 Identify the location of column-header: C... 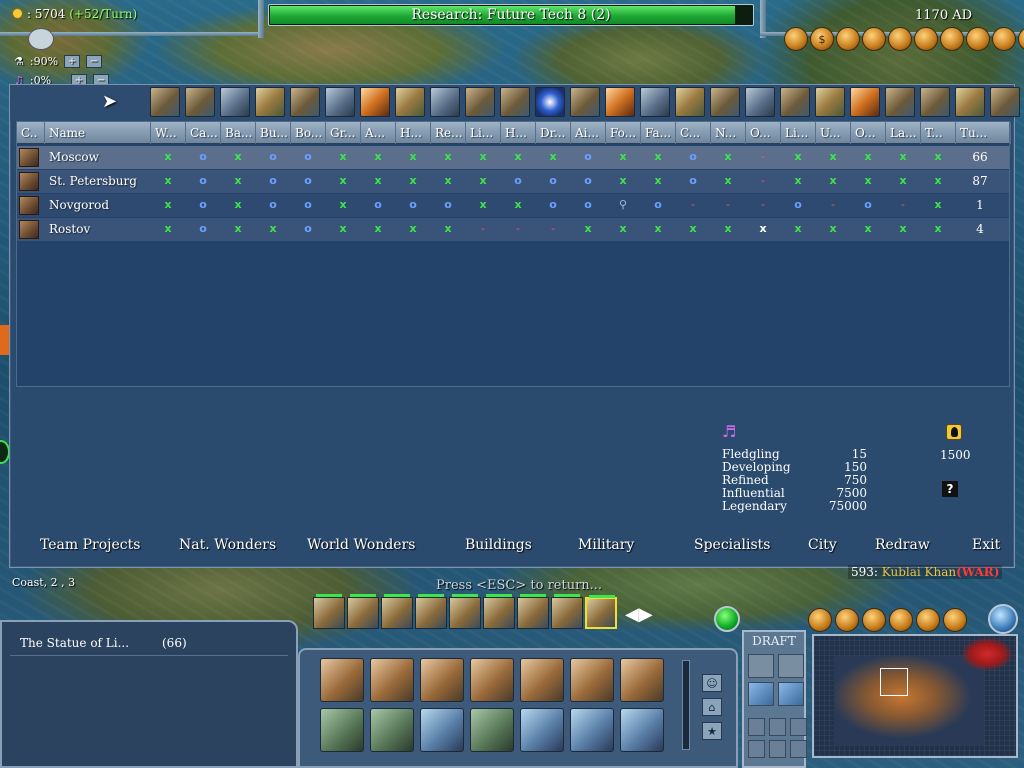
(31, 133).